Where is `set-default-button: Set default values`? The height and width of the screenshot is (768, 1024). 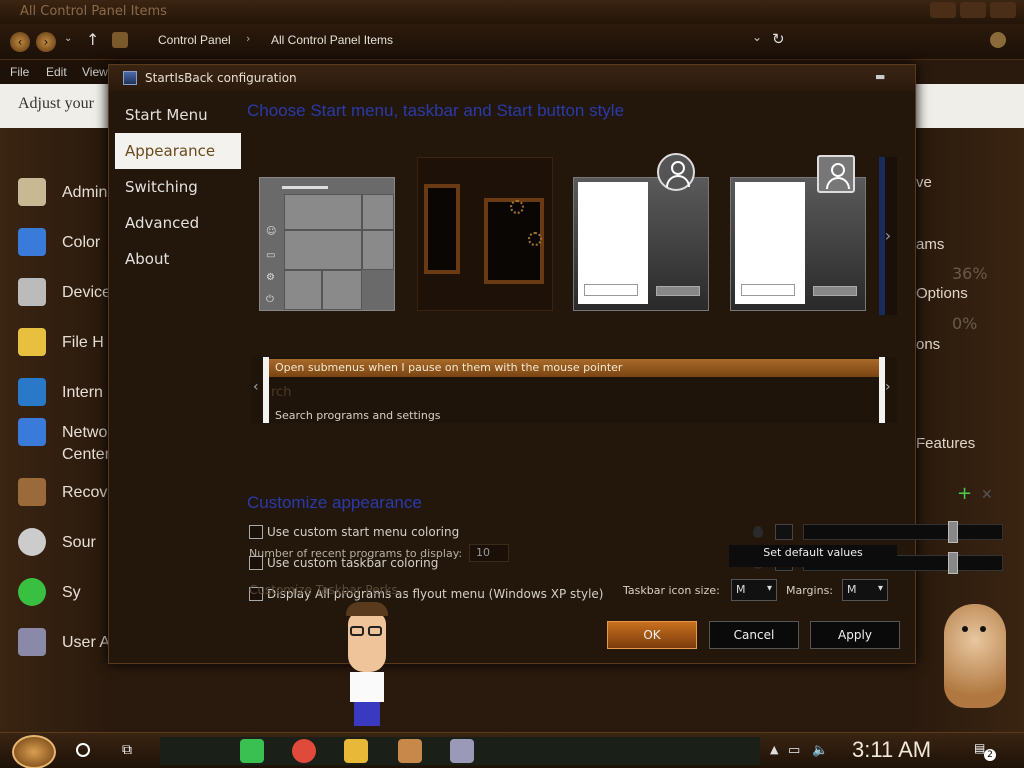 set-default-button: Set default values is located at coordinates (813, 556).